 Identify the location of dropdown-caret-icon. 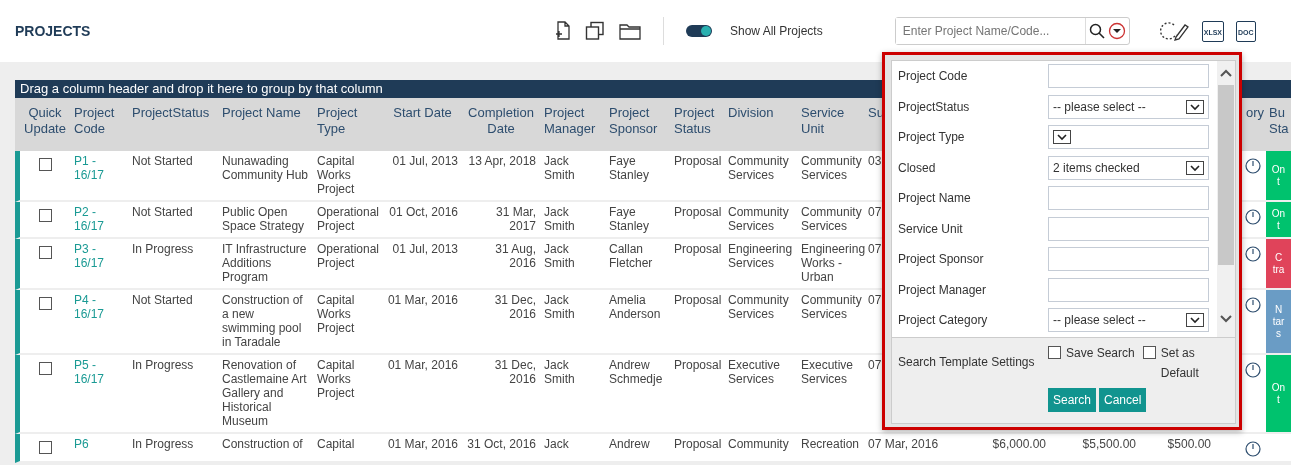
(1116, 31).